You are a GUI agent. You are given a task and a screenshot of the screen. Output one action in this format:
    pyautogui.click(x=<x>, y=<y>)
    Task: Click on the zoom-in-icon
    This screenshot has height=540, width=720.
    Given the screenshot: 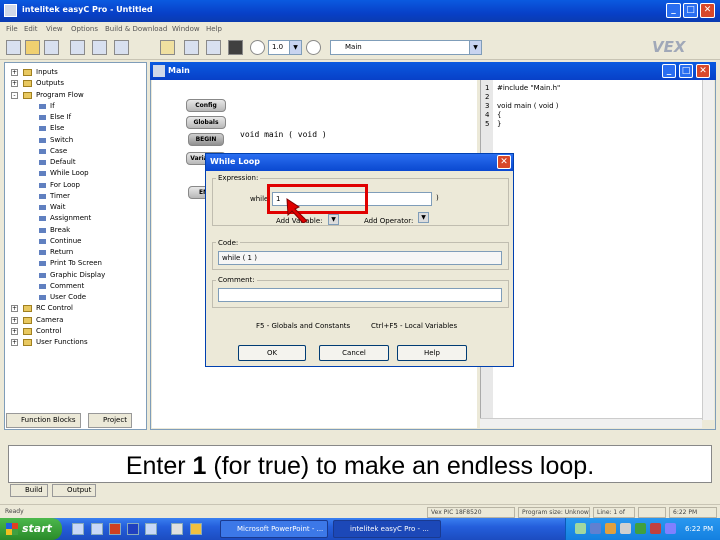 What is the action you would take?
    pyautogui.click(x=257, y=47)
    